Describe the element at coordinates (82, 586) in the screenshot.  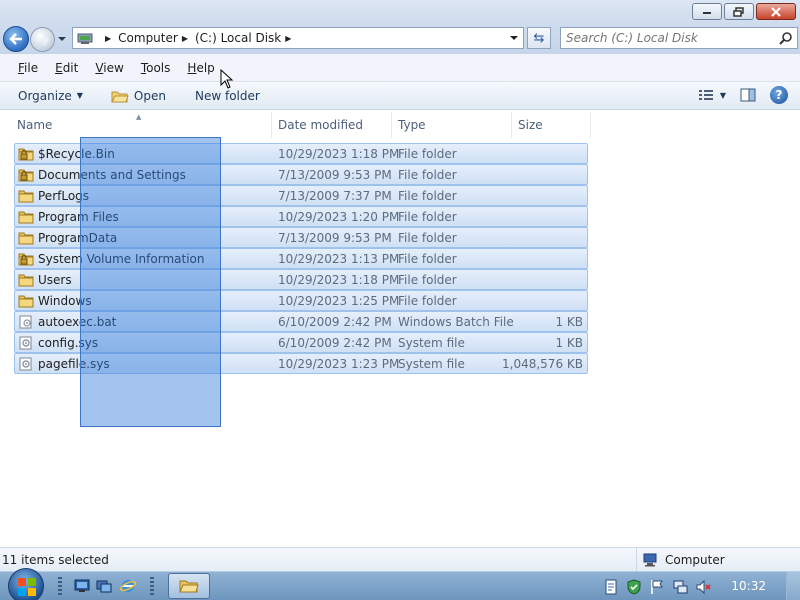
I see `show-desktop-icon` at that location.